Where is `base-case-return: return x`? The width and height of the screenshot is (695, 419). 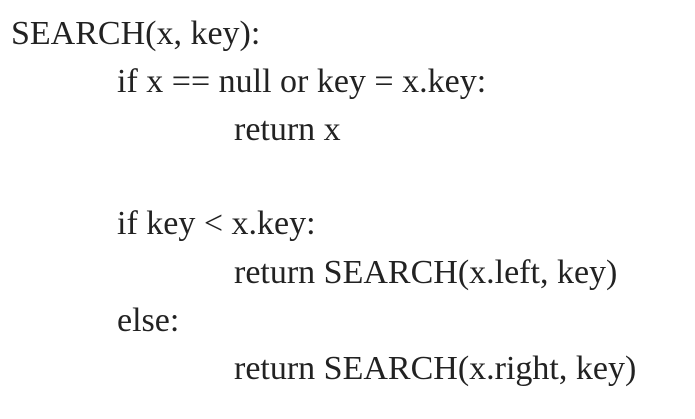
base-case-return: return x is located at coordinates (287, 129).